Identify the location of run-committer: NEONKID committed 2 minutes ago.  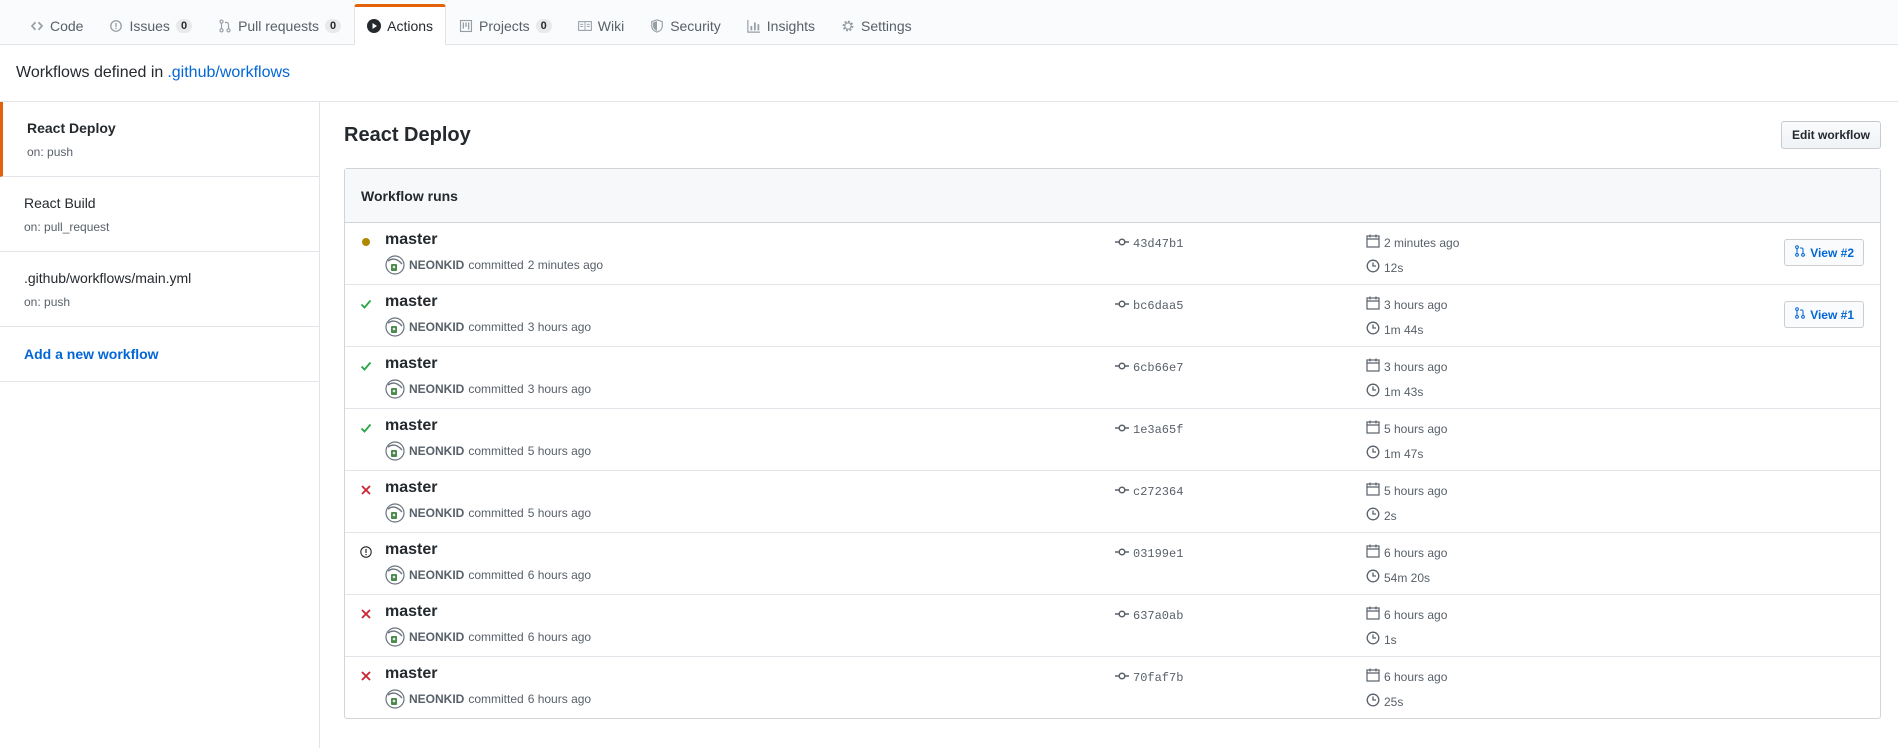
(494, 265).